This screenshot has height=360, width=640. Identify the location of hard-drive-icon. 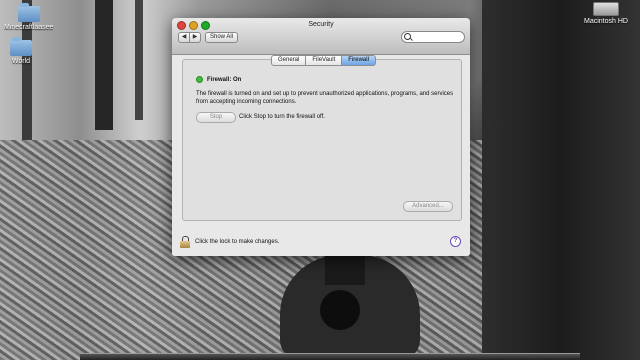
(605, 9).